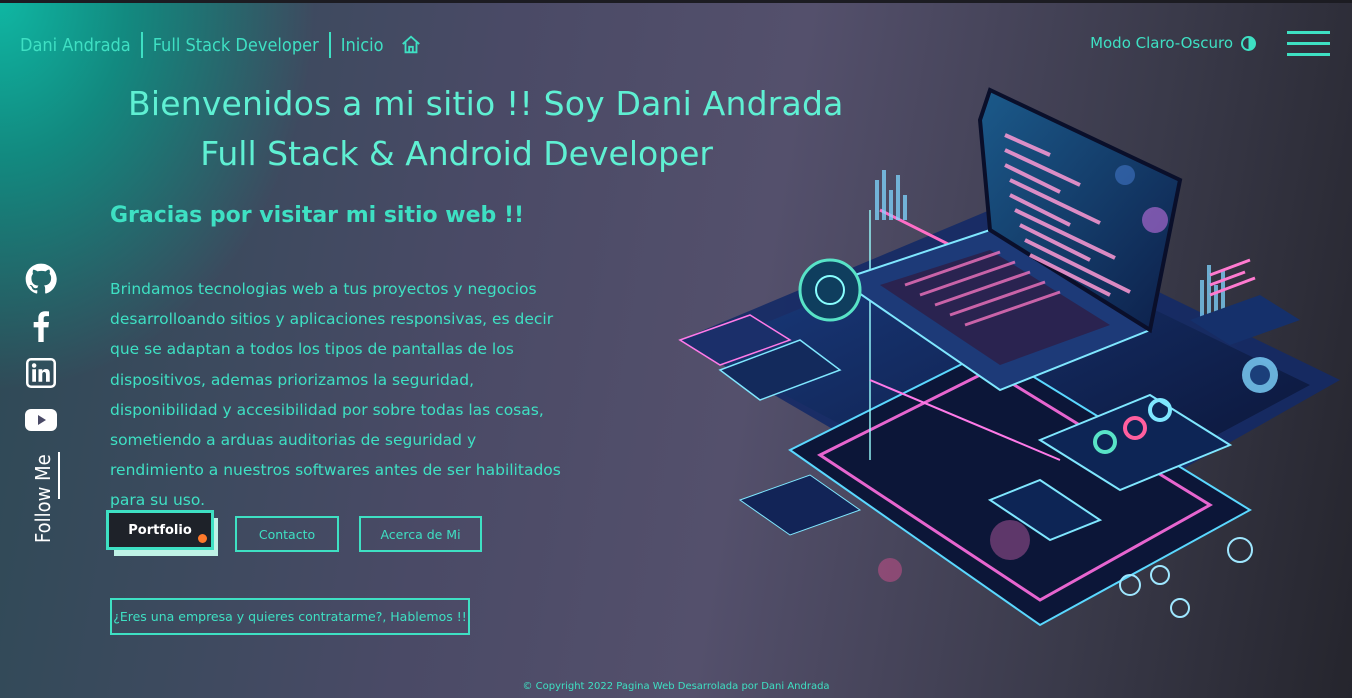  What do you see at coordinates (41, 420) in the screenshot?
I see `youtube-icon` at bounding box center [41, 420].